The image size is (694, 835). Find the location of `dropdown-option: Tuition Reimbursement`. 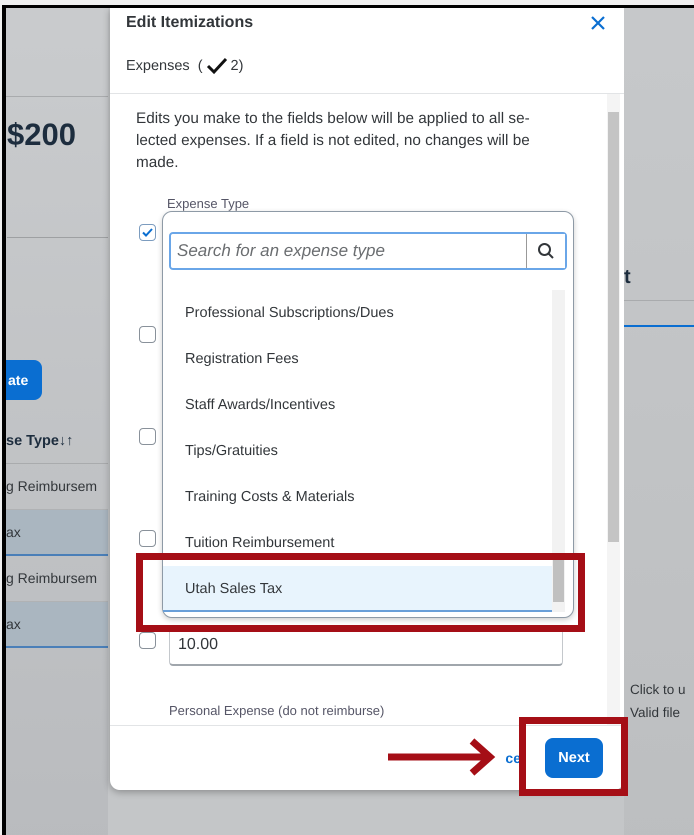

dropdown-option: Tuition Reimbursement is located at coordinates (357, 543).